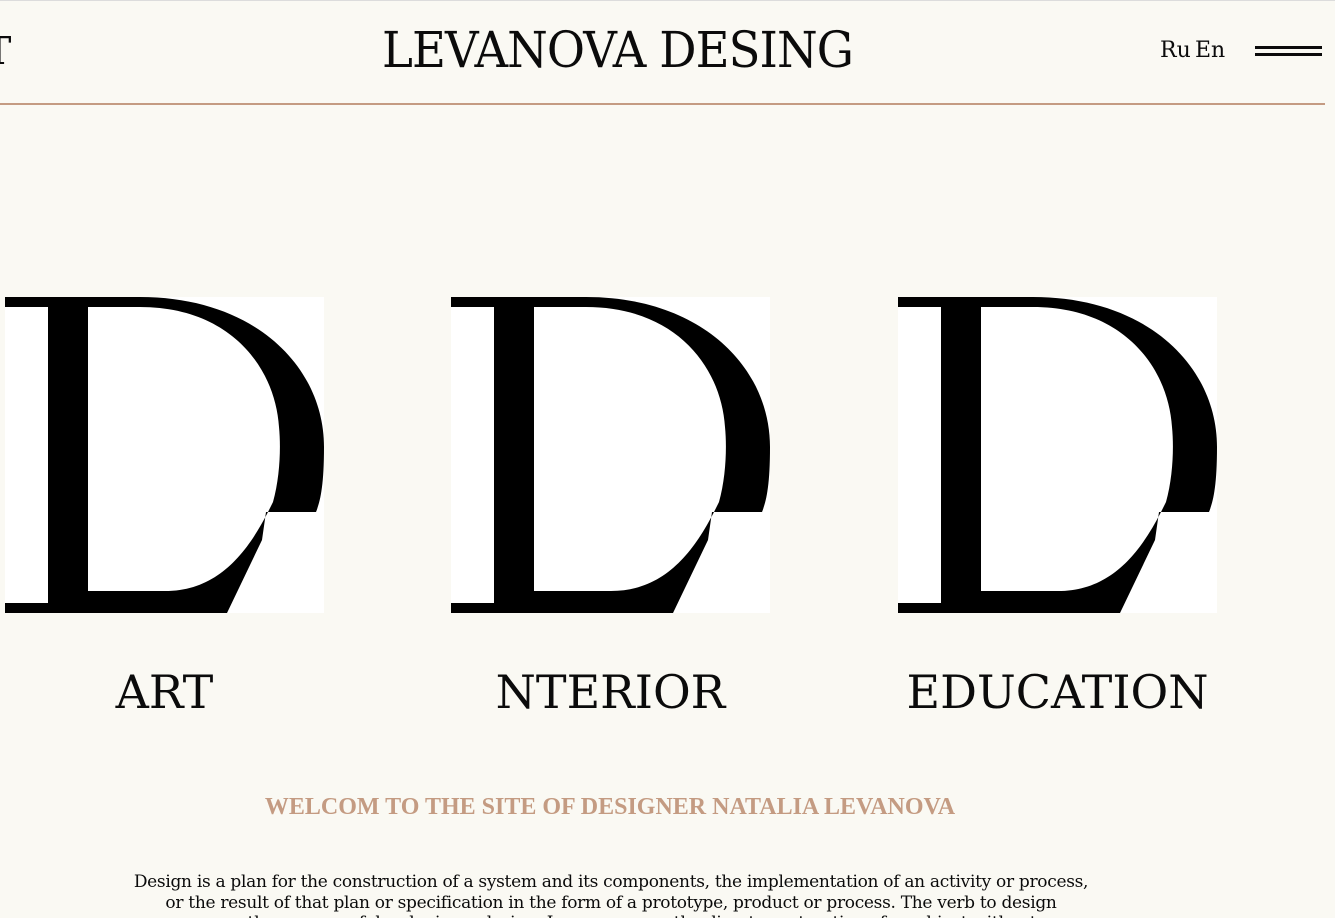 The image size is (1335, 918). What do you see at coordinates (1057, 692) in the screenshot?
I see `category-label-education: EDUCATION` at bounding box center [1057, 692].